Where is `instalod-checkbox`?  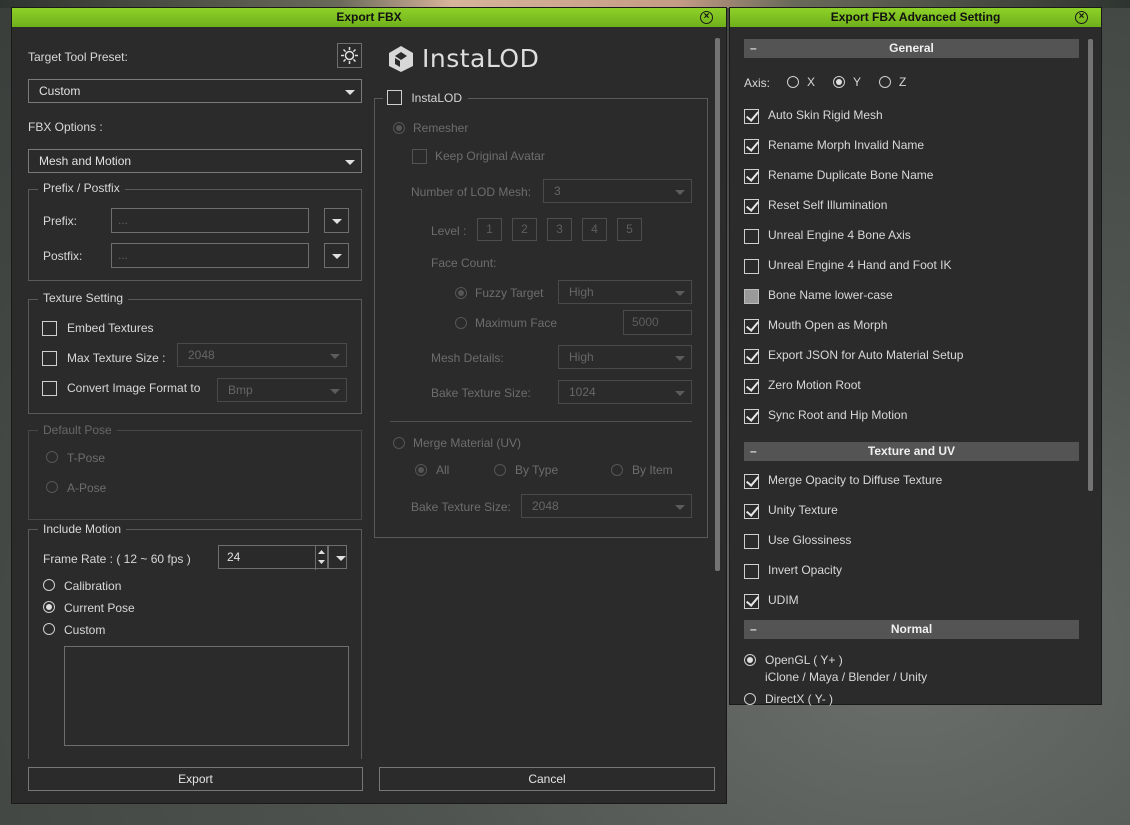 instalod-checkbox is located at coordinates (394, 98).